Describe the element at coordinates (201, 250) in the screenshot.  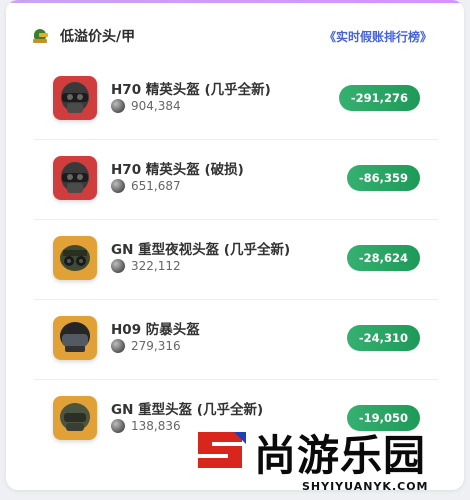
I see `item-name: GN 重型夜视头盔 (几乎全新)` at that location.